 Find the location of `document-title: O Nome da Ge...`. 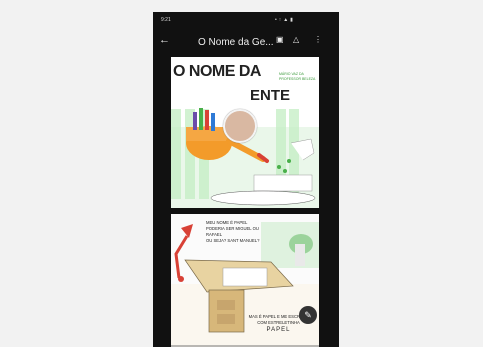

document-title: O Nome da Ge... is located at coordinates (236, 42).